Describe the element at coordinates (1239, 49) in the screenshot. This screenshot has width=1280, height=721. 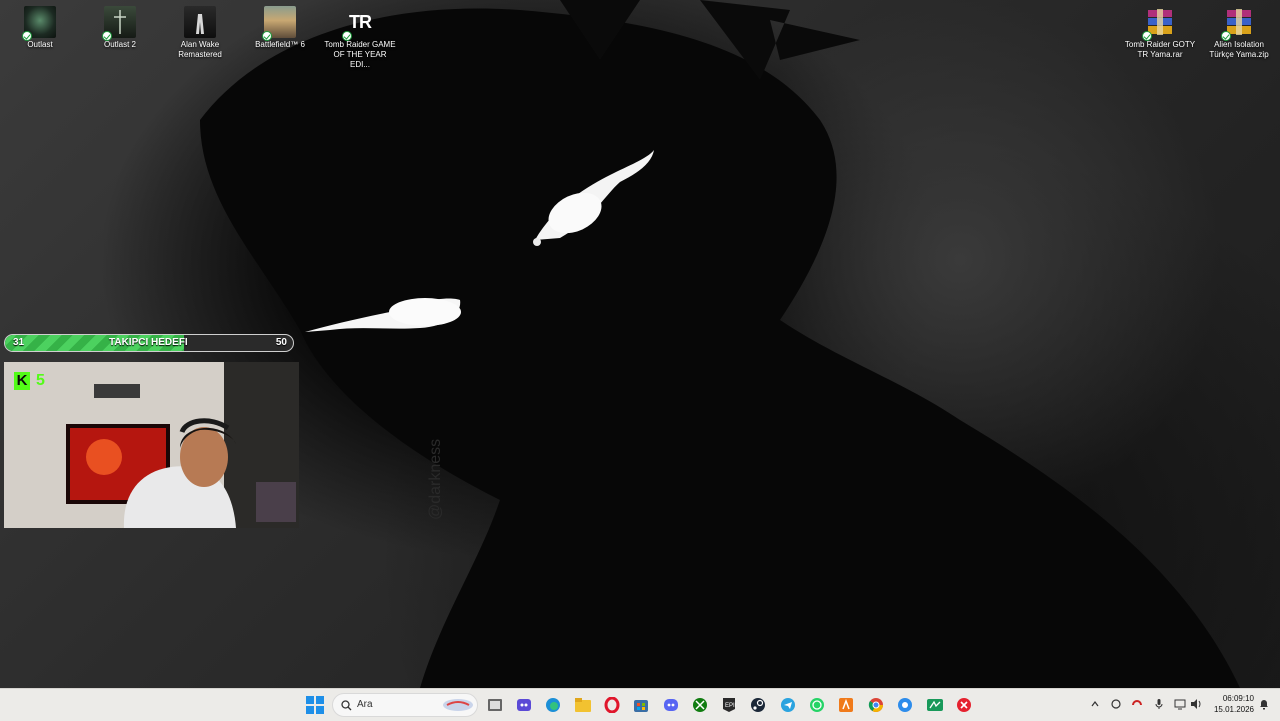
I see `desktop-icon-label: Alien Isolation Türkçe Yama.zip` at that location.